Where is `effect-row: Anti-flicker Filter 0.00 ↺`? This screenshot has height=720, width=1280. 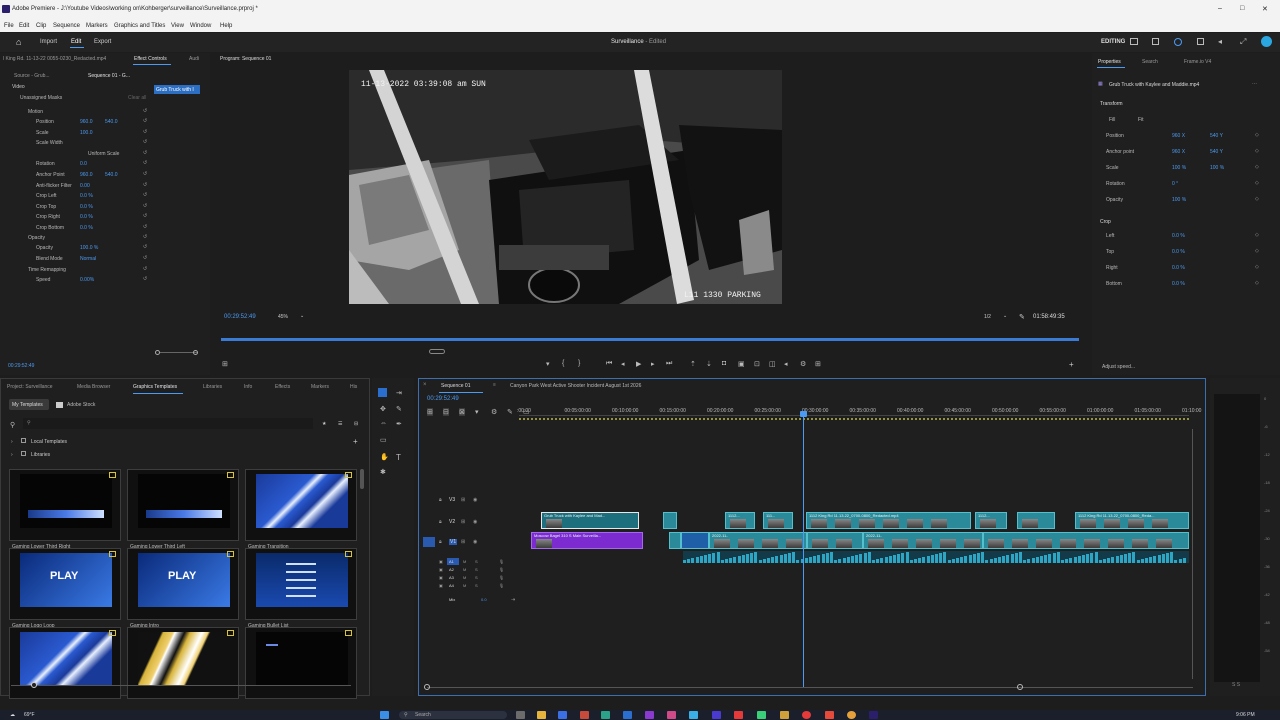
effect-row: Anti-flicker Filter 0.00 ↺ is located at coordinates (102, 187).